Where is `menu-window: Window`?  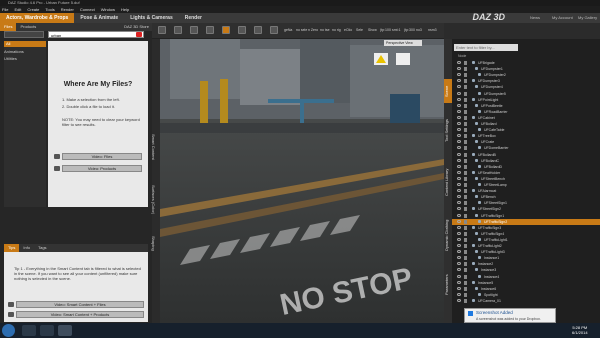 menu-window: Window is located at coordinates (108, 9).